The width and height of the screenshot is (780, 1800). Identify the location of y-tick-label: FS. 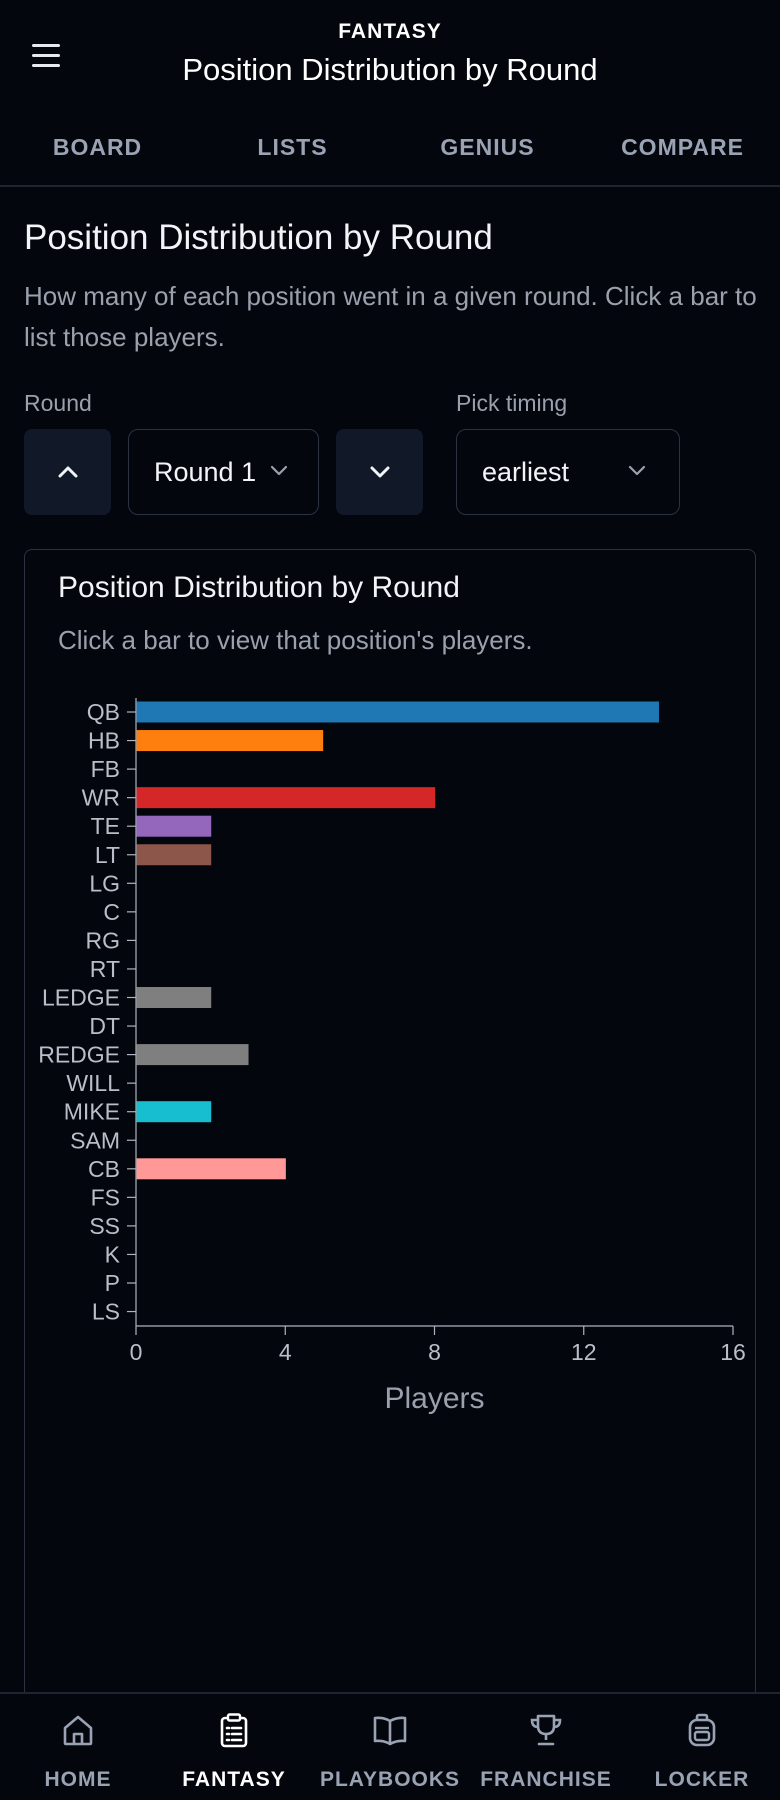
(105, 1197).